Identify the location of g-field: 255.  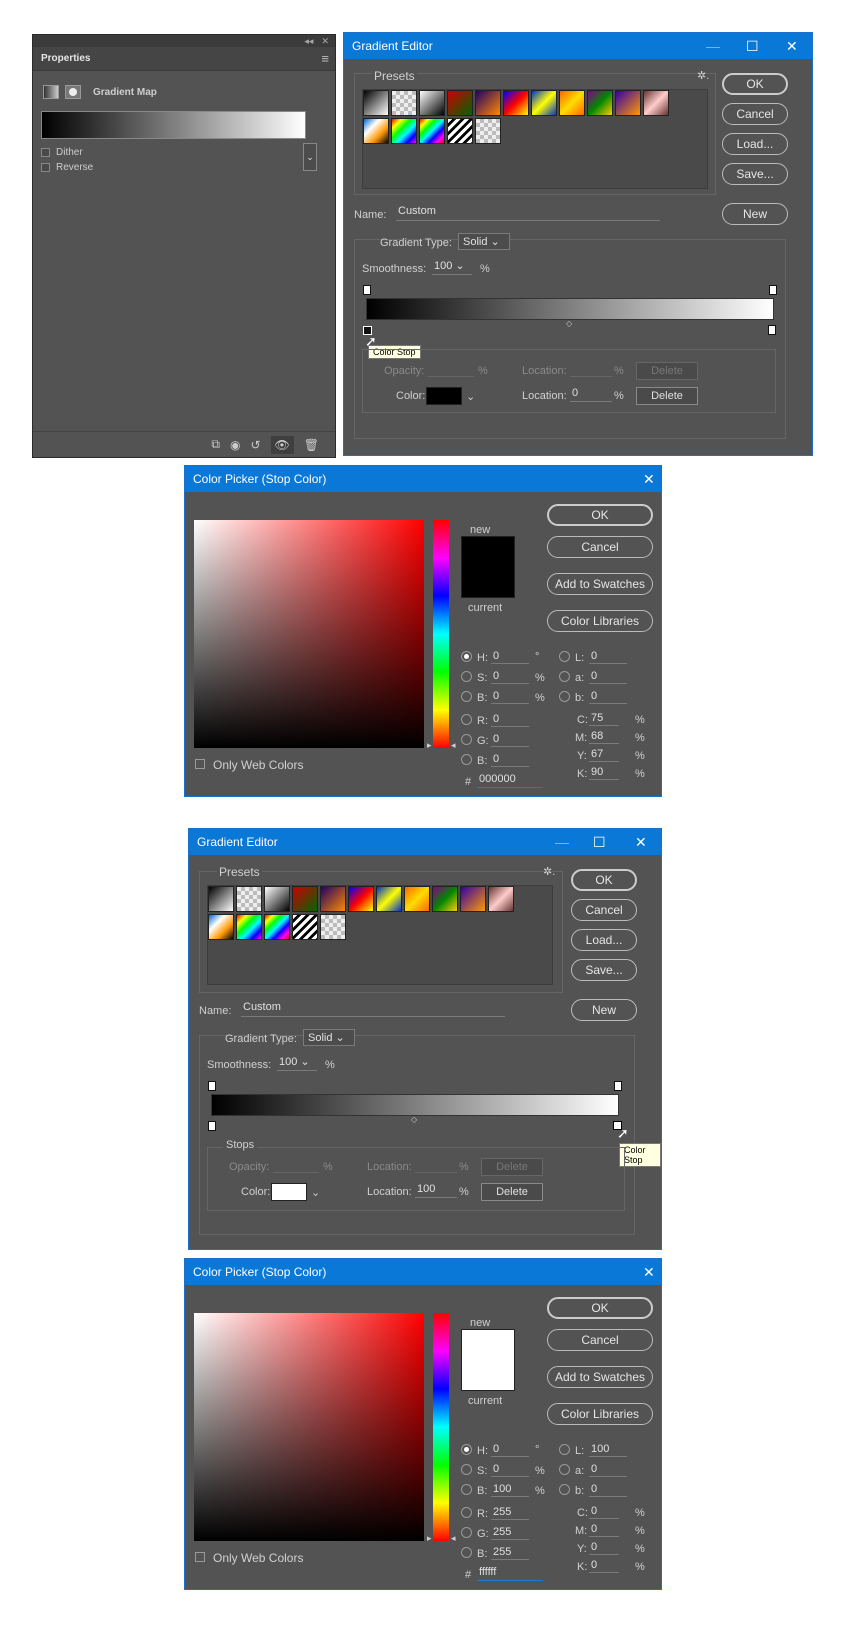
(510, 1533).